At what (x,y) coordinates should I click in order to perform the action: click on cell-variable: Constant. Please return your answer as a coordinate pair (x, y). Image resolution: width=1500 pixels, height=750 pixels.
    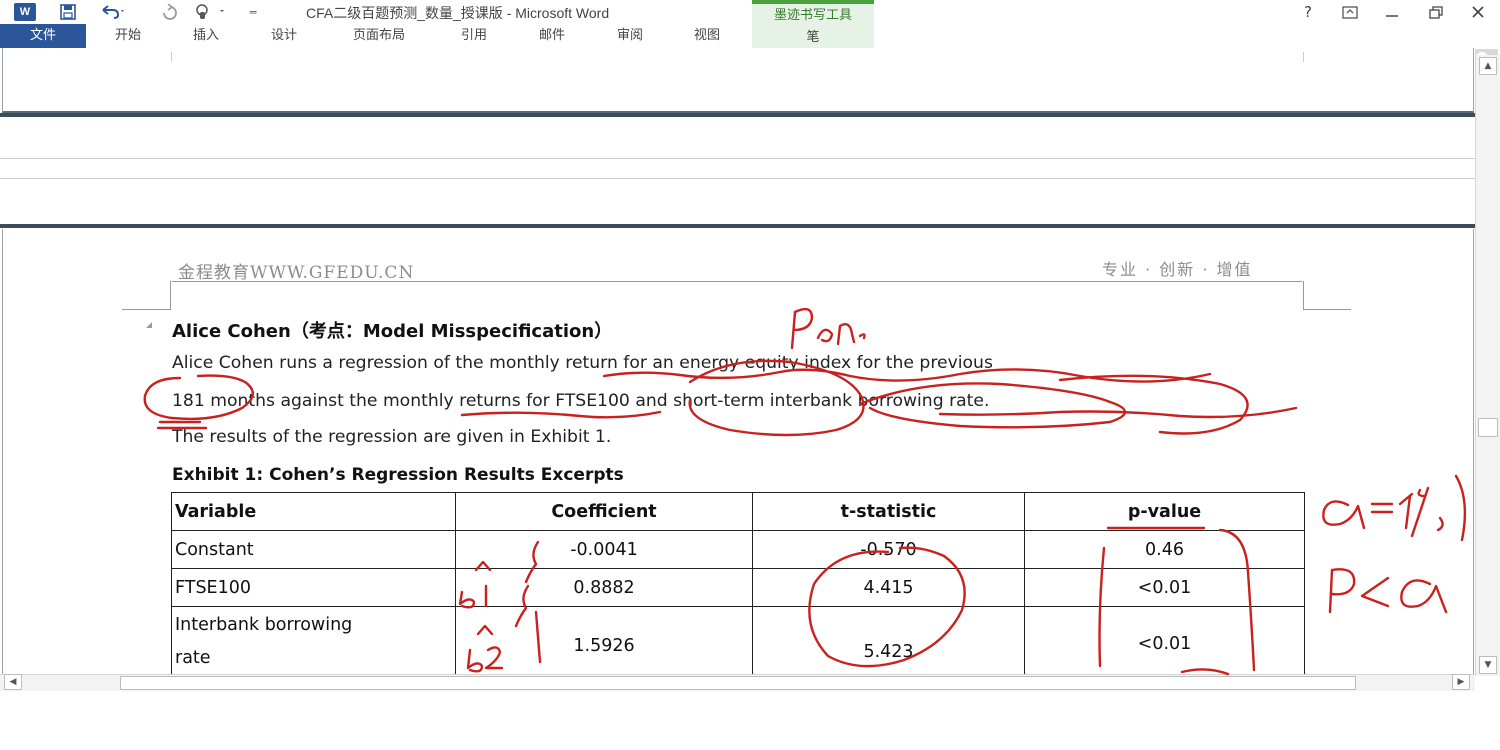
    Looking at the image, I should click on (313, 549).